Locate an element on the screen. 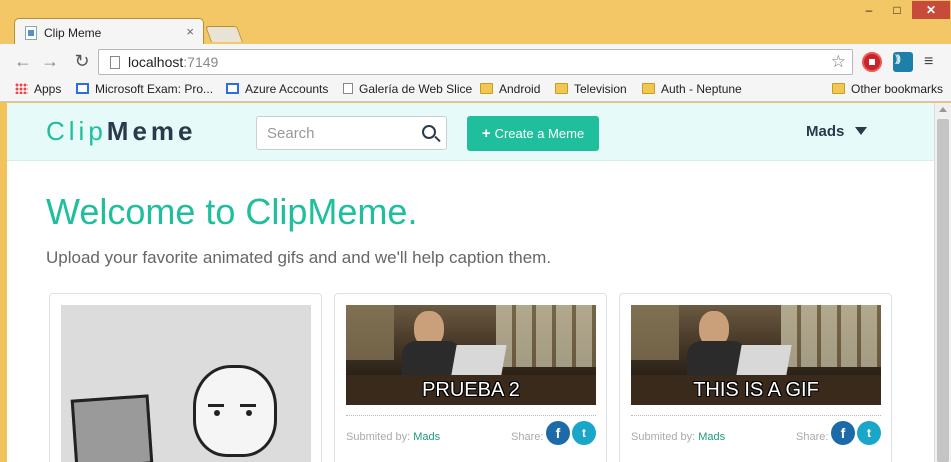 This screenshot has height=462, width=951. meme-card: PRUEBA 2 Submited by: Mads Share: f t is located at coordinates (470, 377).